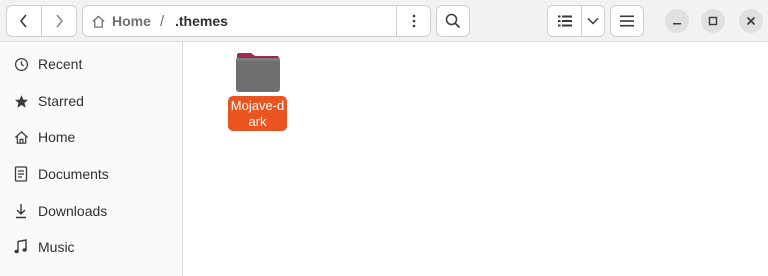 Image resolution: width=768 pixels, height=276 pixels. Describe the element at coordinates (21, 174) in the screenshot. I see `document-icon` at that location.